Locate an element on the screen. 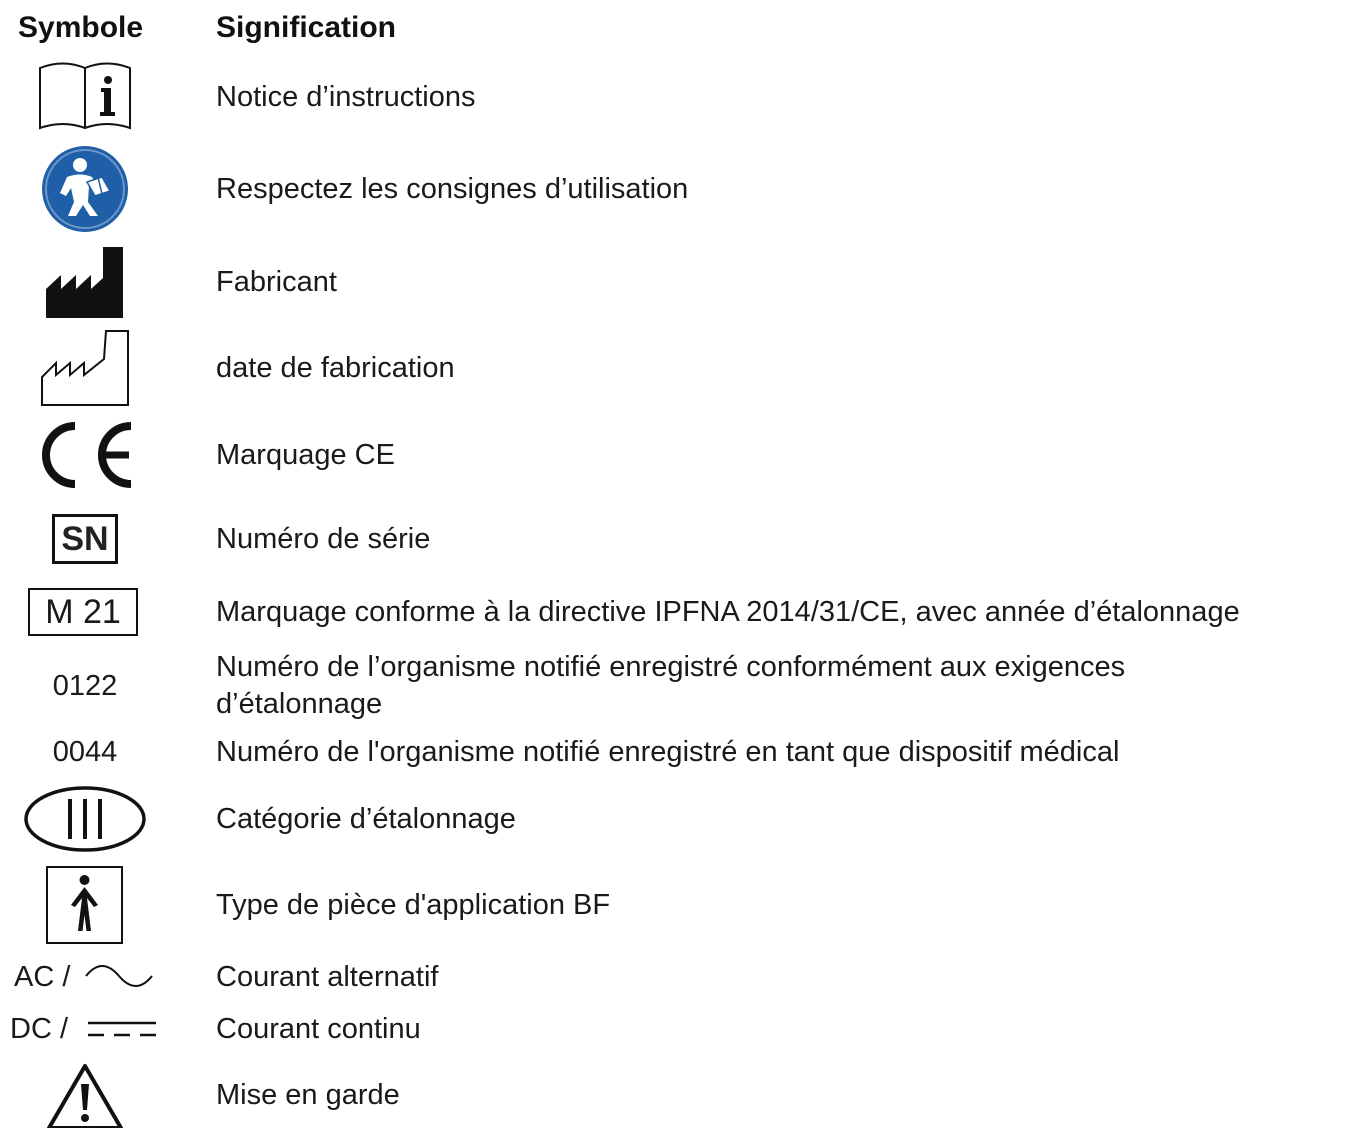  table-row: Mise en garde is located at coordinates (676, 1095).